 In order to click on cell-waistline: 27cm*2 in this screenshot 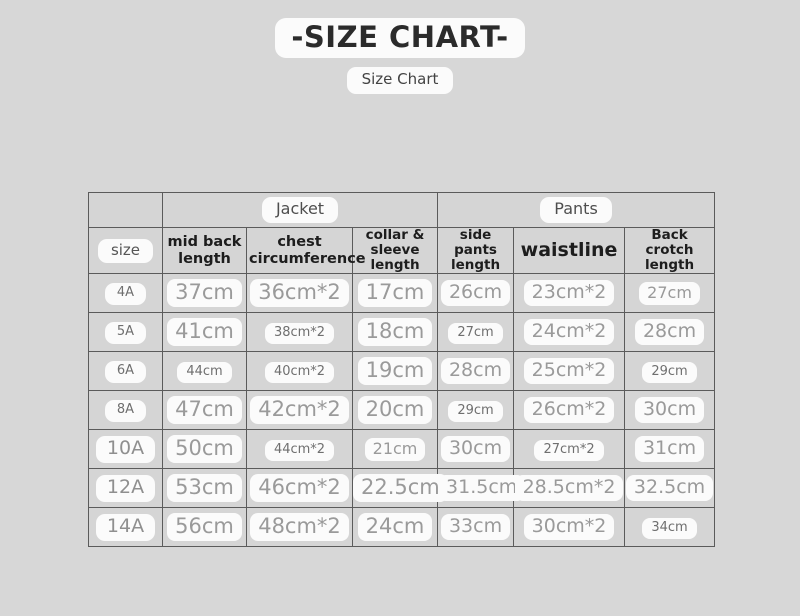, I will do `click(569, 449)`.